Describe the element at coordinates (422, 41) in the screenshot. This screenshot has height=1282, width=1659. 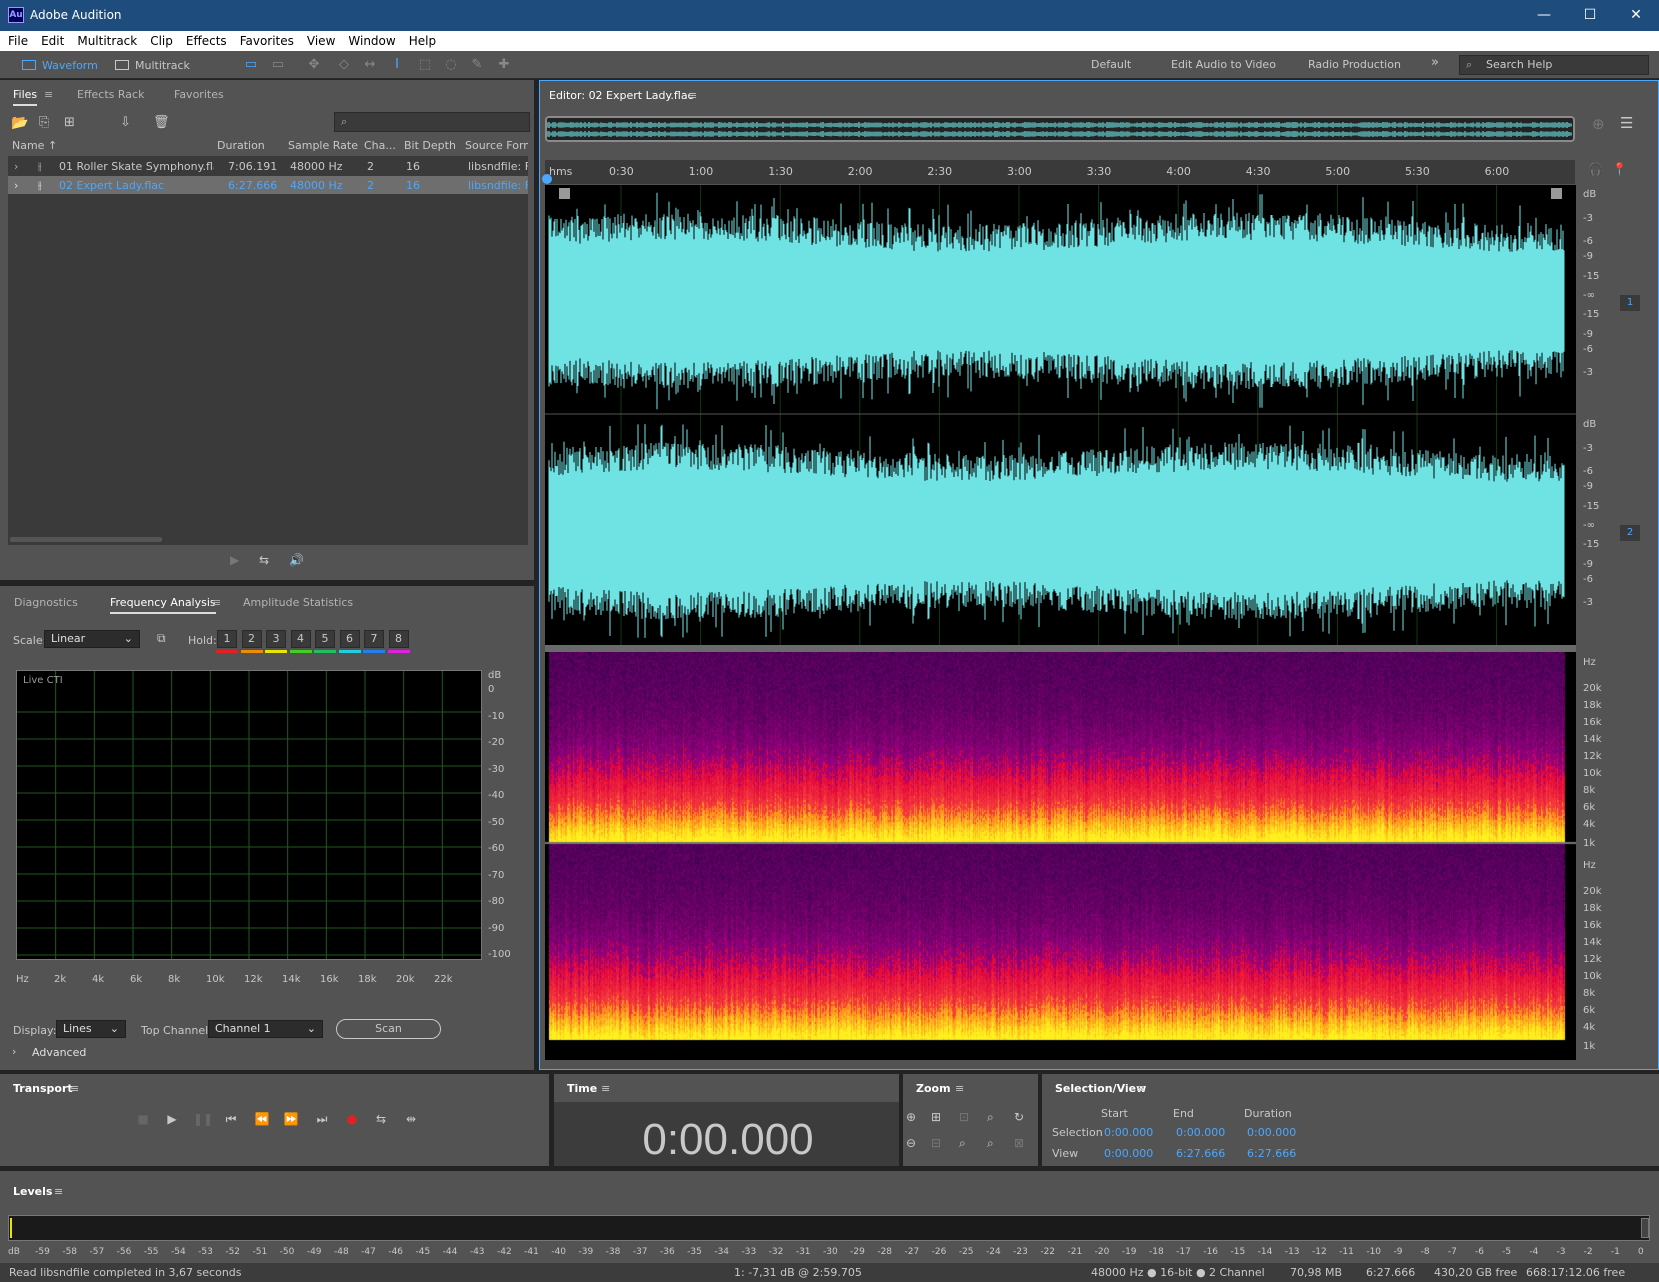
I see `menu-help: Help` at that location.